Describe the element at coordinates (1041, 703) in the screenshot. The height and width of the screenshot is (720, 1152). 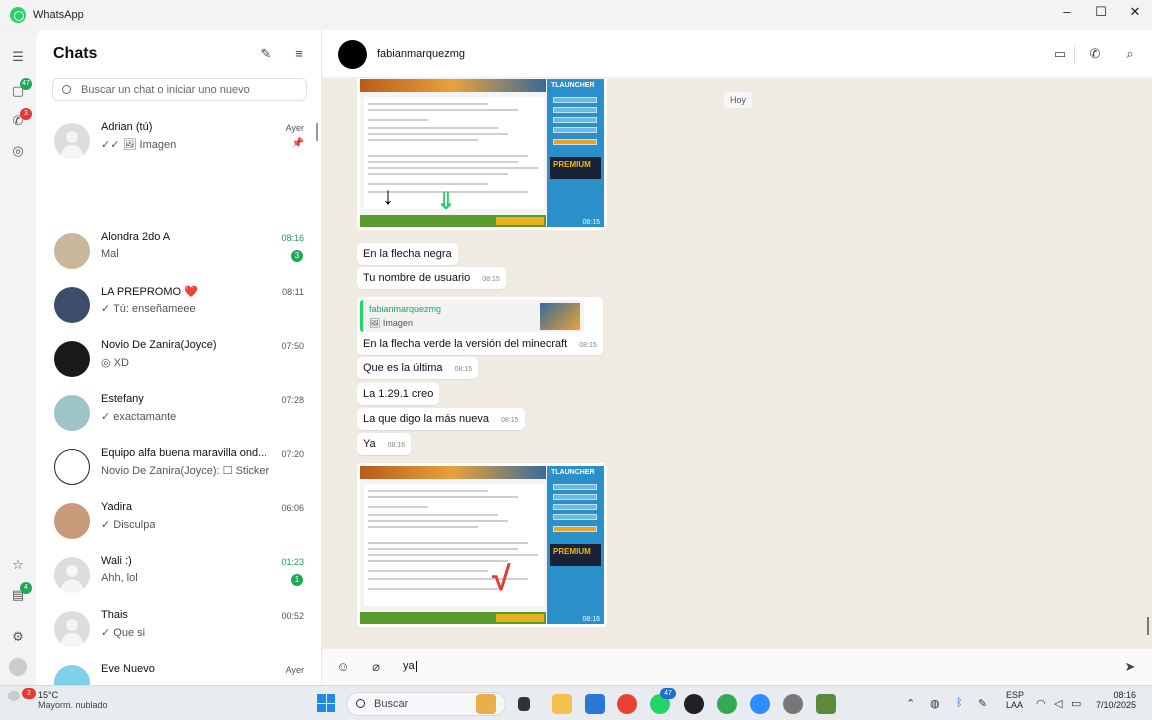
I see `wifi-icon: ◠` at that location.